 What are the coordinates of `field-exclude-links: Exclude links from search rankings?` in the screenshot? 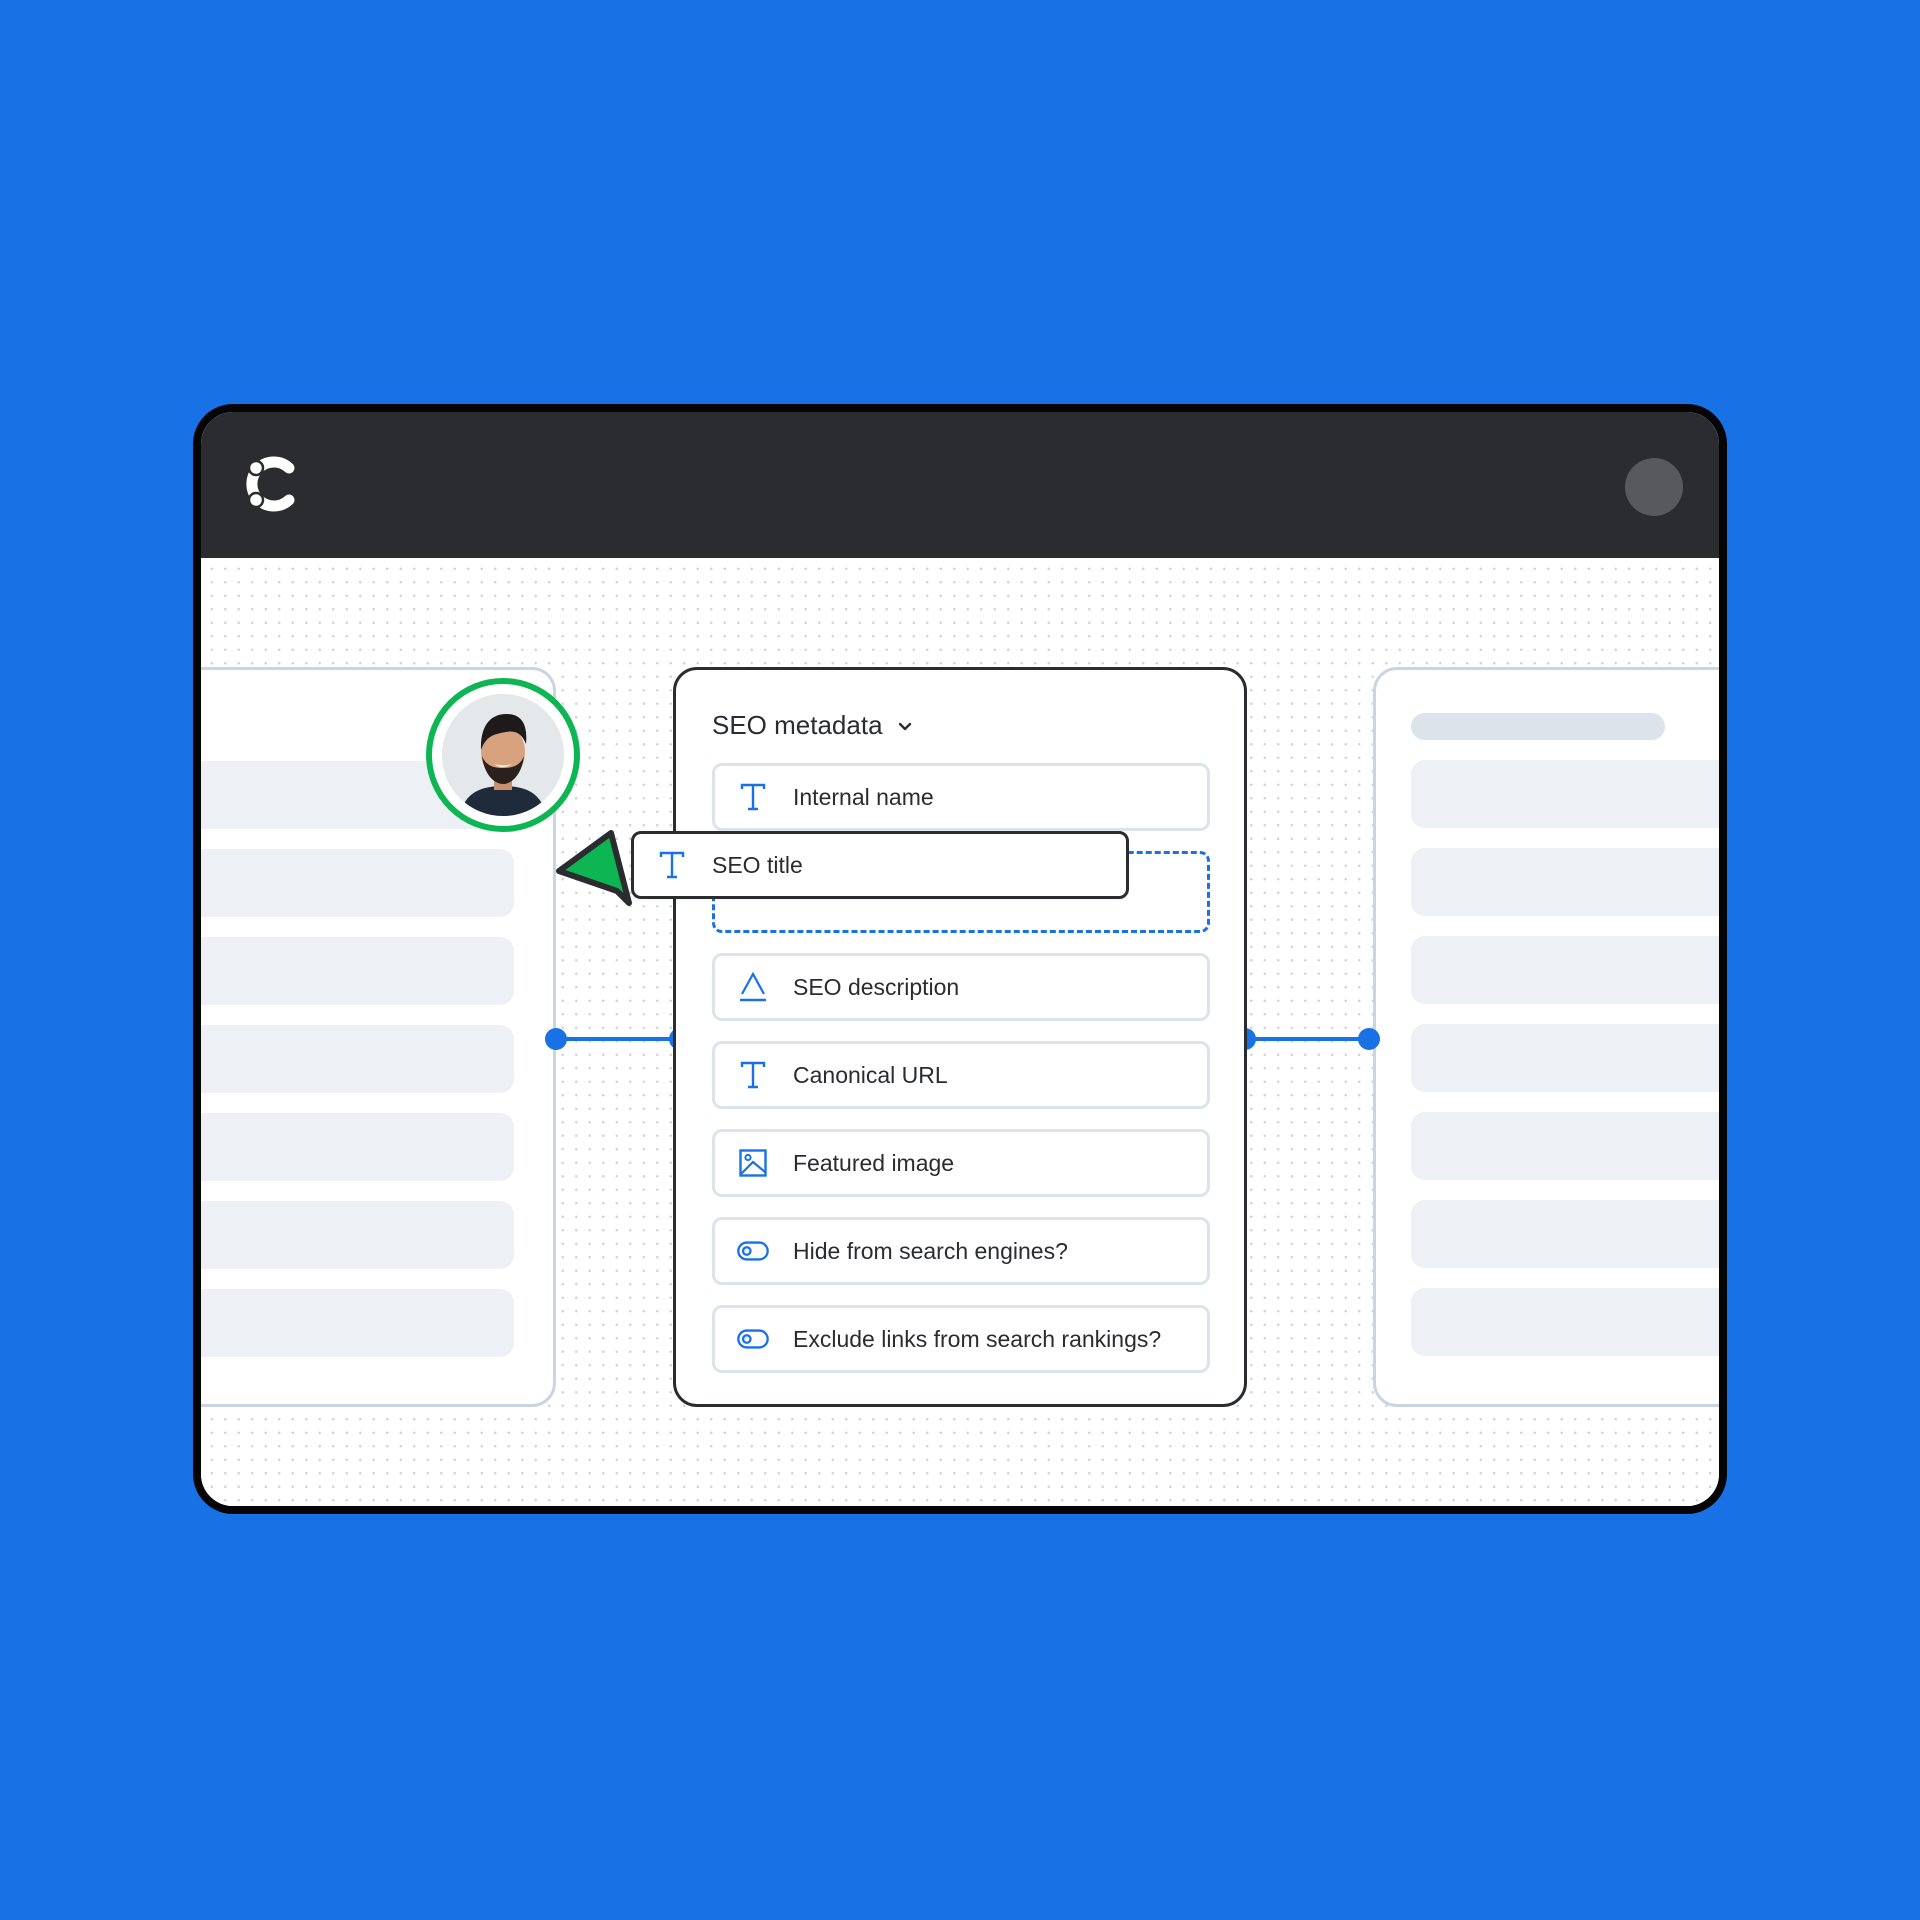 It's located at (961, 1339).